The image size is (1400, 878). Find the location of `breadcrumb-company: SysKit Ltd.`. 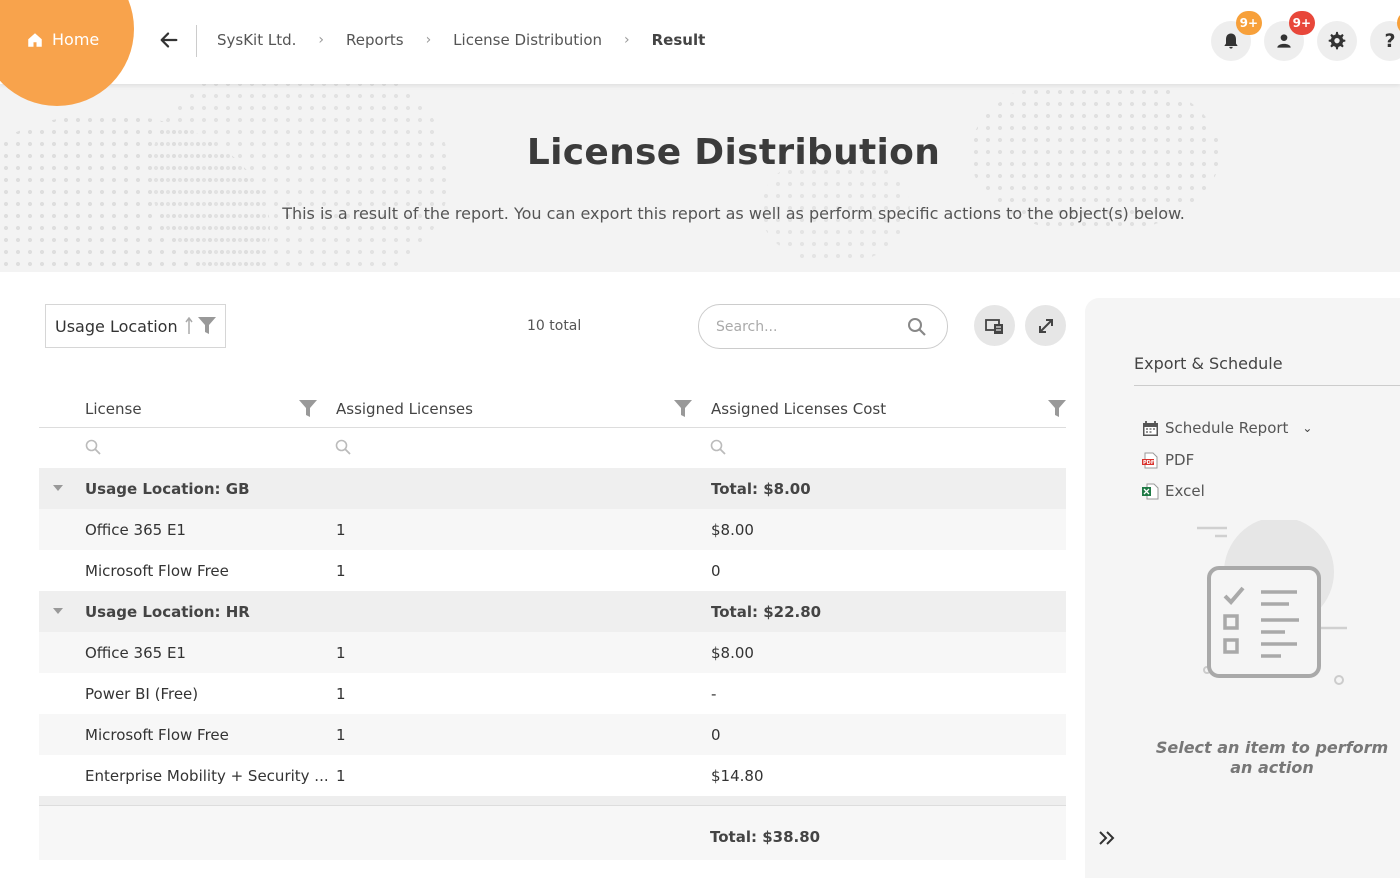

breadcrumb-company: SysKit Ltd. is located at coordinates (256, 40).